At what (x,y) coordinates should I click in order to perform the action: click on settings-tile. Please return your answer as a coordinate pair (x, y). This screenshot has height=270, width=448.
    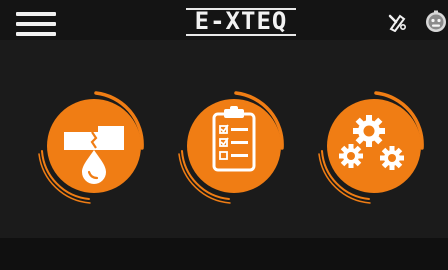
    Looking at the image, I should click on (374, 146).